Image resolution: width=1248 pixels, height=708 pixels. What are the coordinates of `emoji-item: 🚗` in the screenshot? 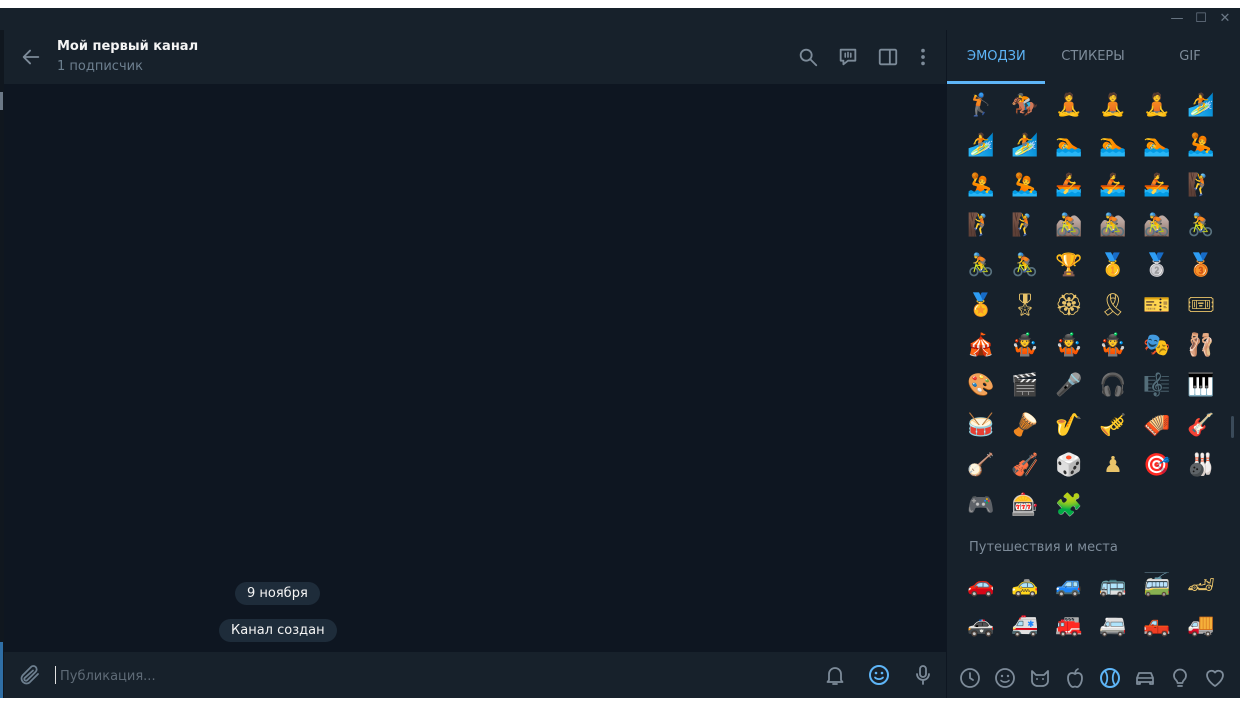 It's located at (981, 586).